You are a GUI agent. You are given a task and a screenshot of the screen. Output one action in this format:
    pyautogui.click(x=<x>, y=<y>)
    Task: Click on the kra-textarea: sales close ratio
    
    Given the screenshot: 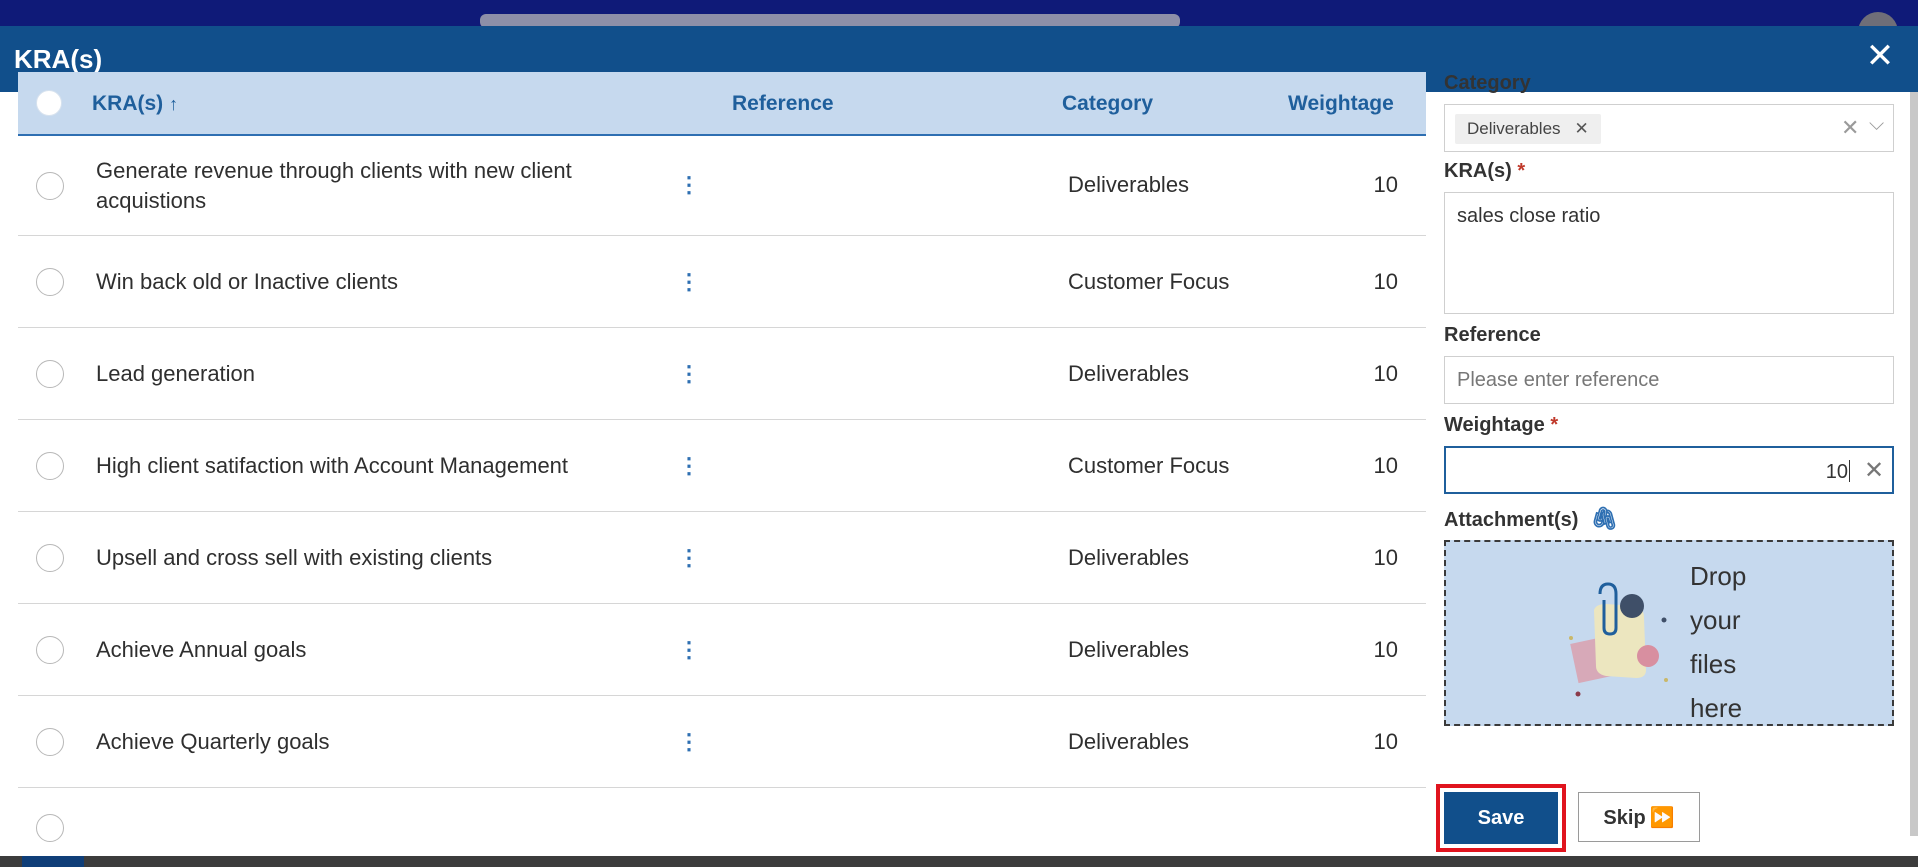 What is the action you would take?
    pyautogui.click(x=1669, y=253)
    